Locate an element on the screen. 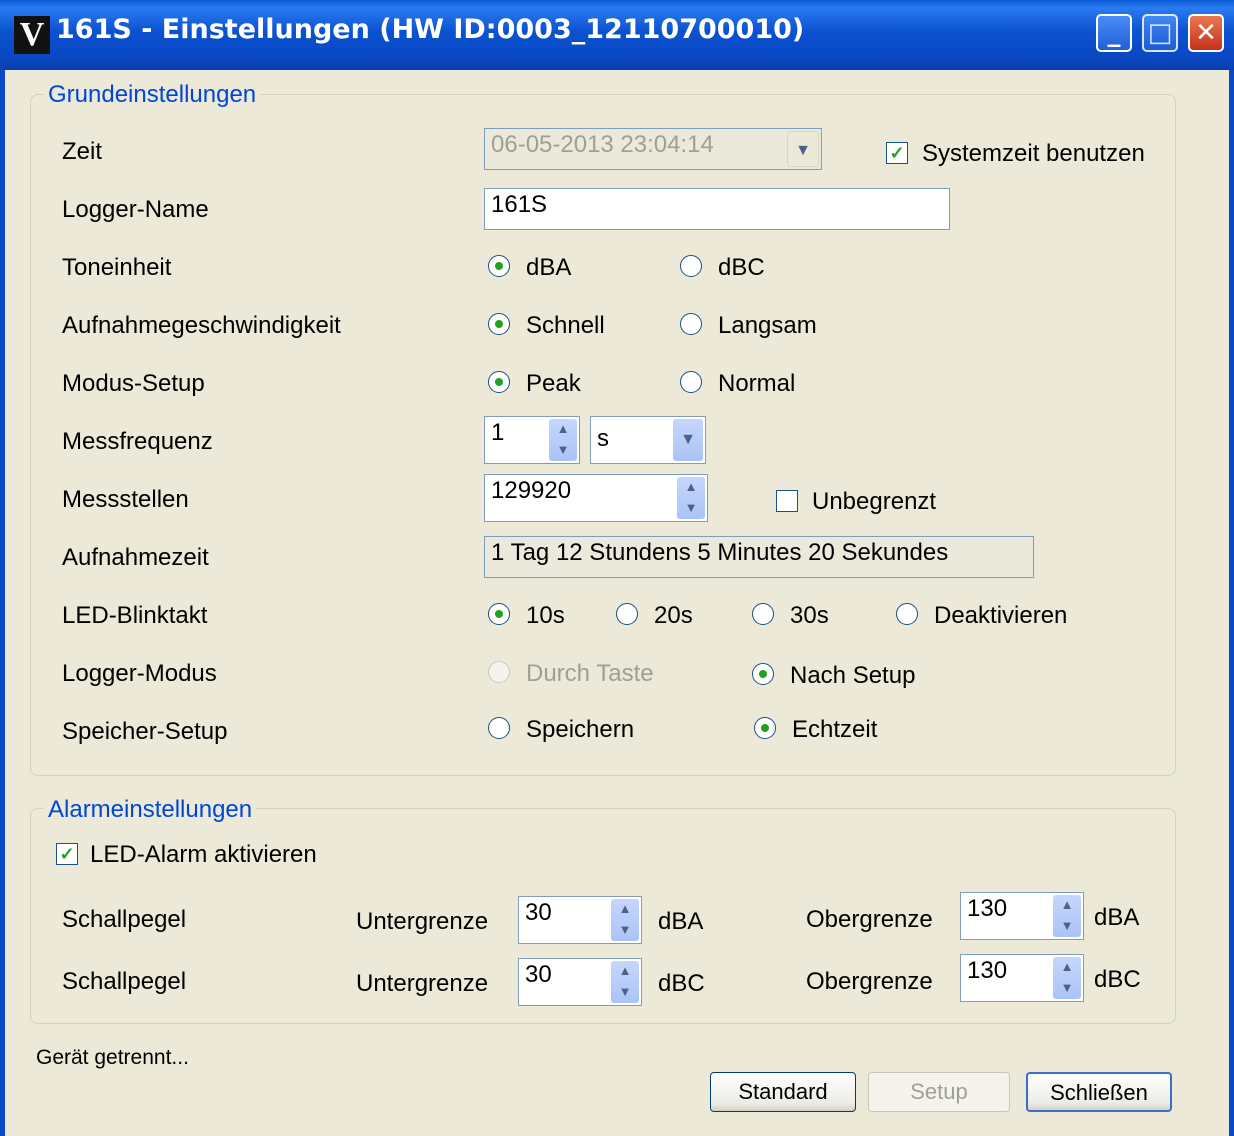 Image resolution: width=1234 pixels, height=1136 pixels. setup-button: Setup is located at coordinates (939, 1092).